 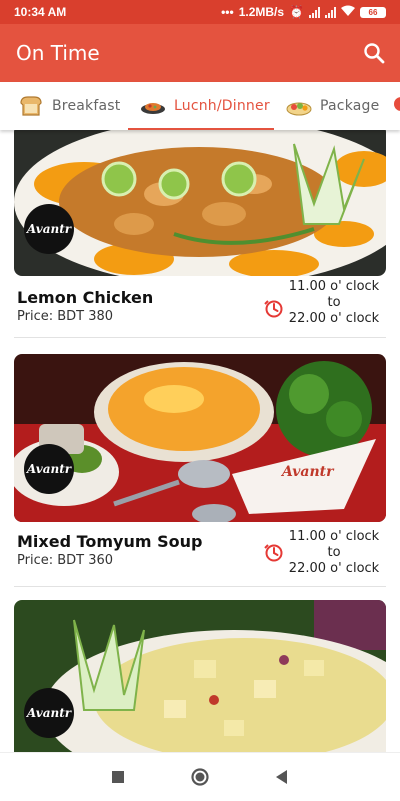 What do you see at coordinates (118, 777) in the screenshot?
I see `recents-button` at bounding box center [118, 777].